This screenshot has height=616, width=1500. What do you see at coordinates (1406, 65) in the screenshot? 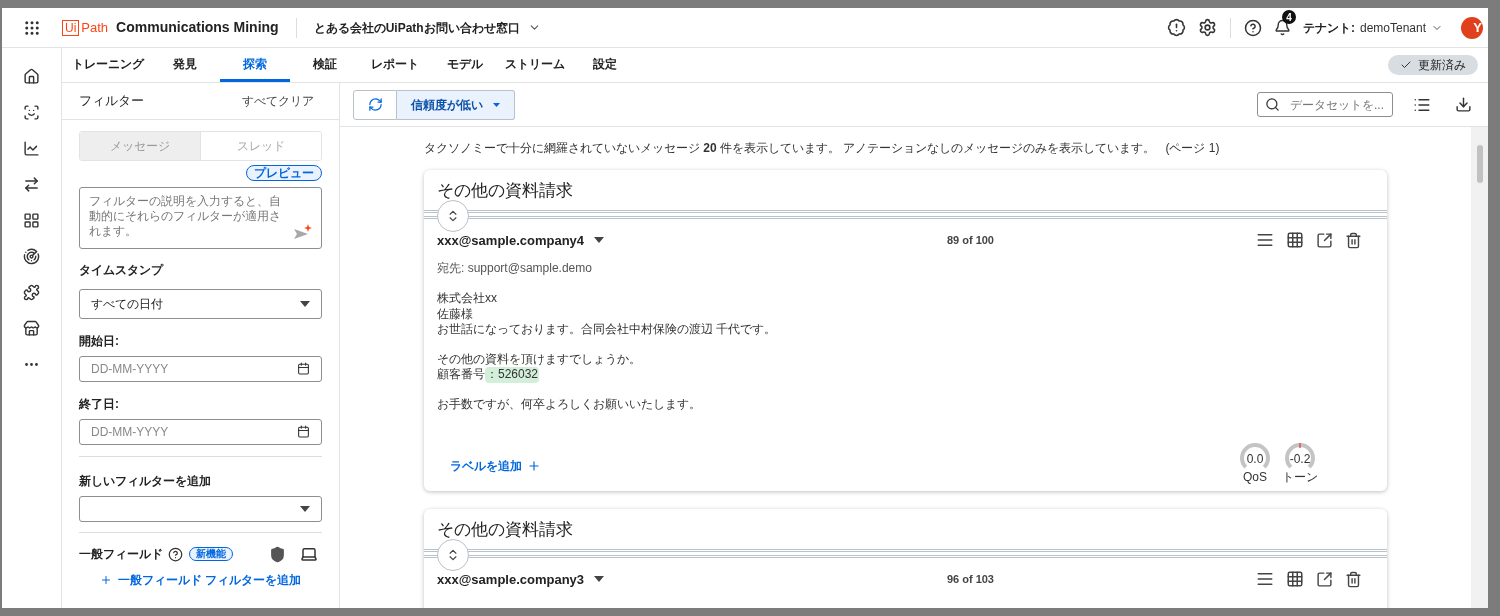
I see `check-icon` at bounding box center [1406, 65].